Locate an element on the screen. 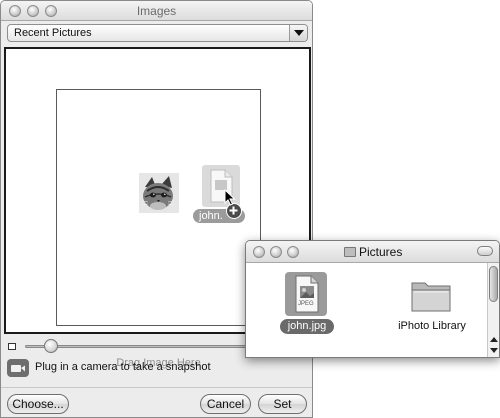 This screenshot has width=500, height=418. divider is located at coordinates (156, 387).